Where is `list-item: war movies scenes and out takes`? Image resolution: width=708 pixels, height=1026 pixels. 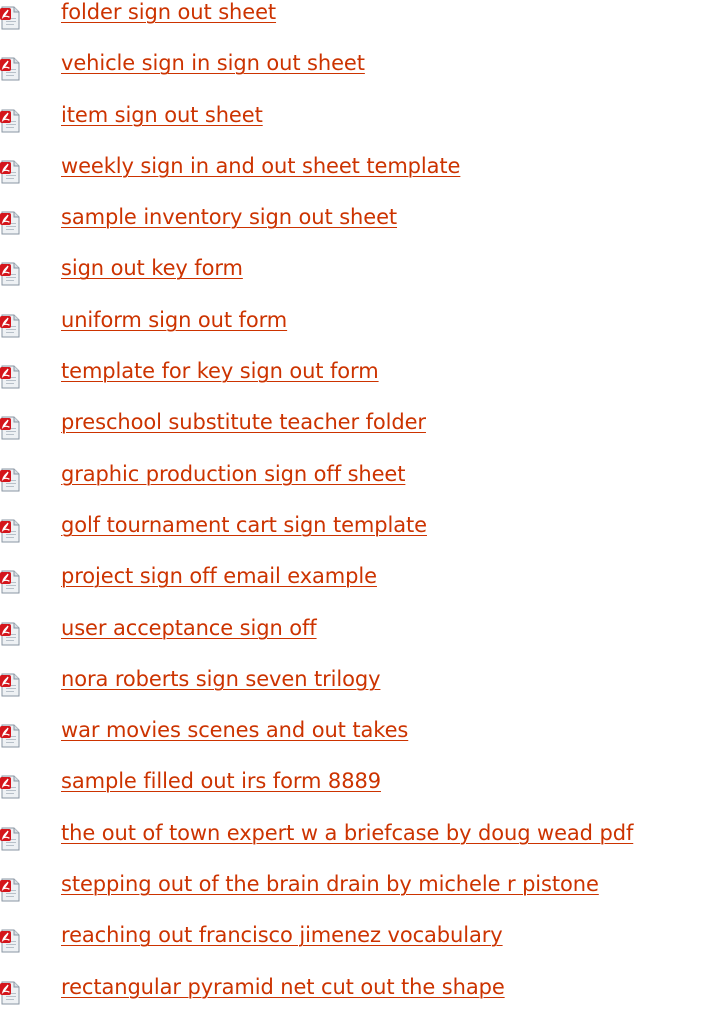
list-item: war movies scenes and out takes is located at coordinates (354, 743).